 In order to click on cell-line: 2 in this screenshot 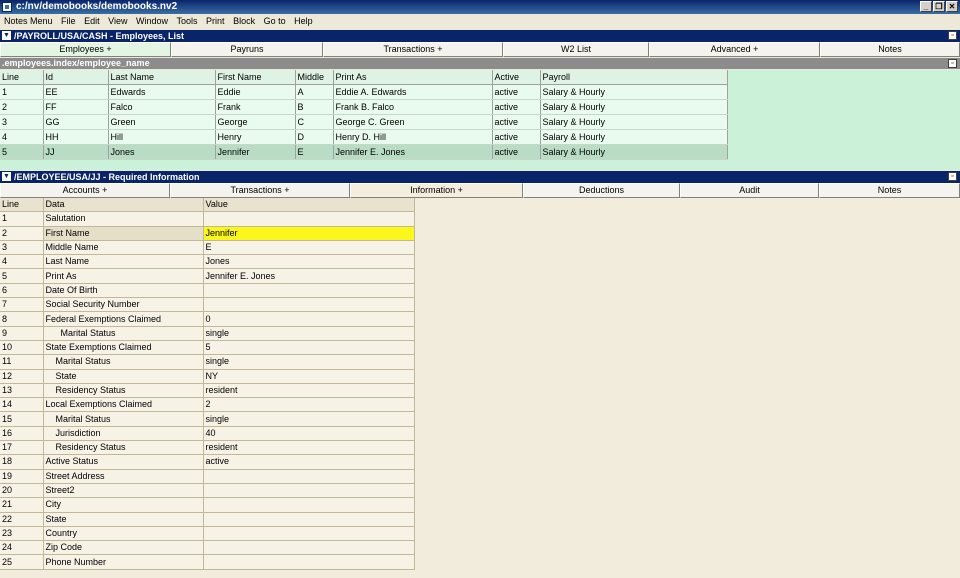, I will do `click(22, 107)`.